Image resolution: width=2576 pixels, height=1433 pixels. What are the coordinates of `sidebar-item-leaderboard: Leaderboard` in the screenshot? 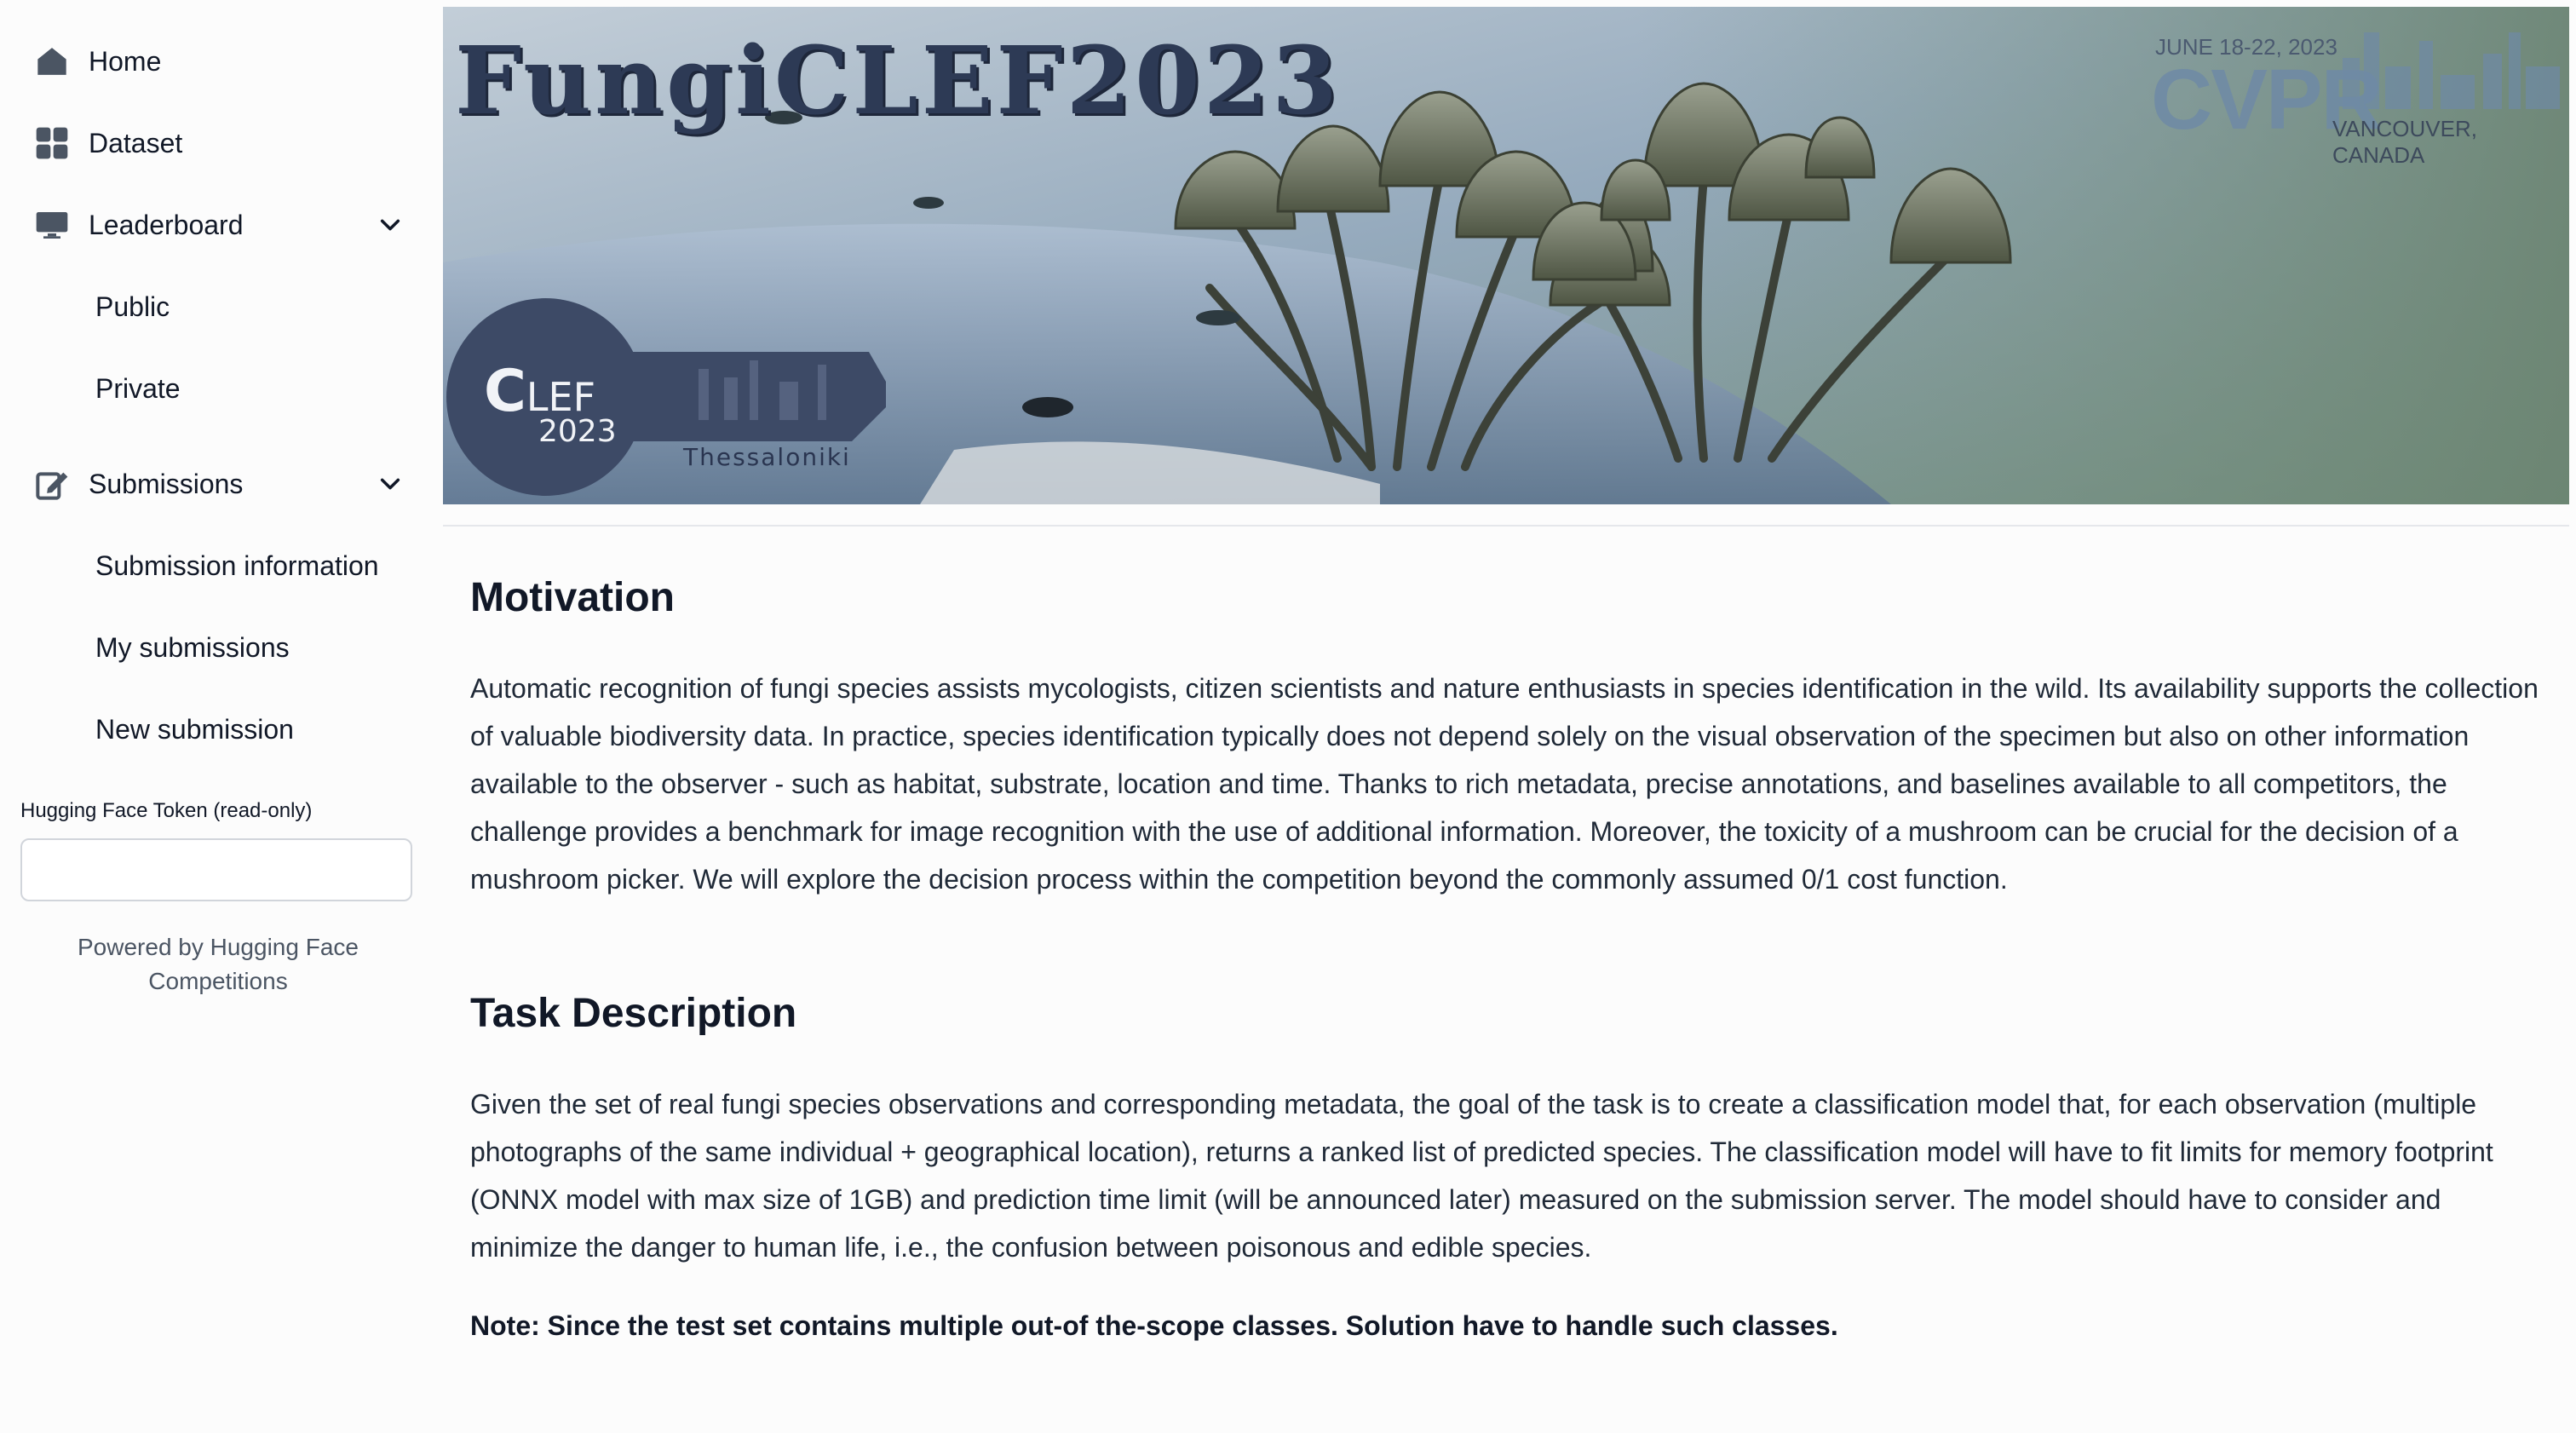 It's located at (137, 225).